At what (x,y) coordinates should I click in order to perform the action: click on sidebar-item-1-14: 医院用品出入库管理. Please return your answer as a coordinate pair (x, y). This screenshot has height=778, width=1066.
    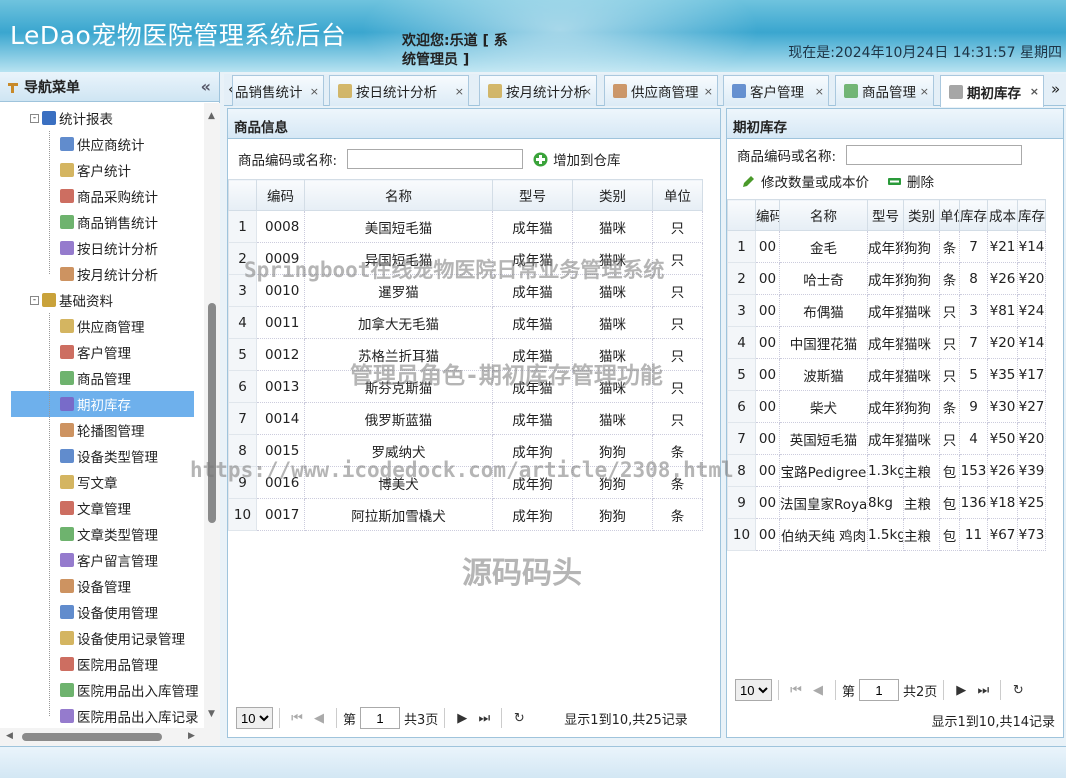
    Looking at the image, I should click on (129, 690).